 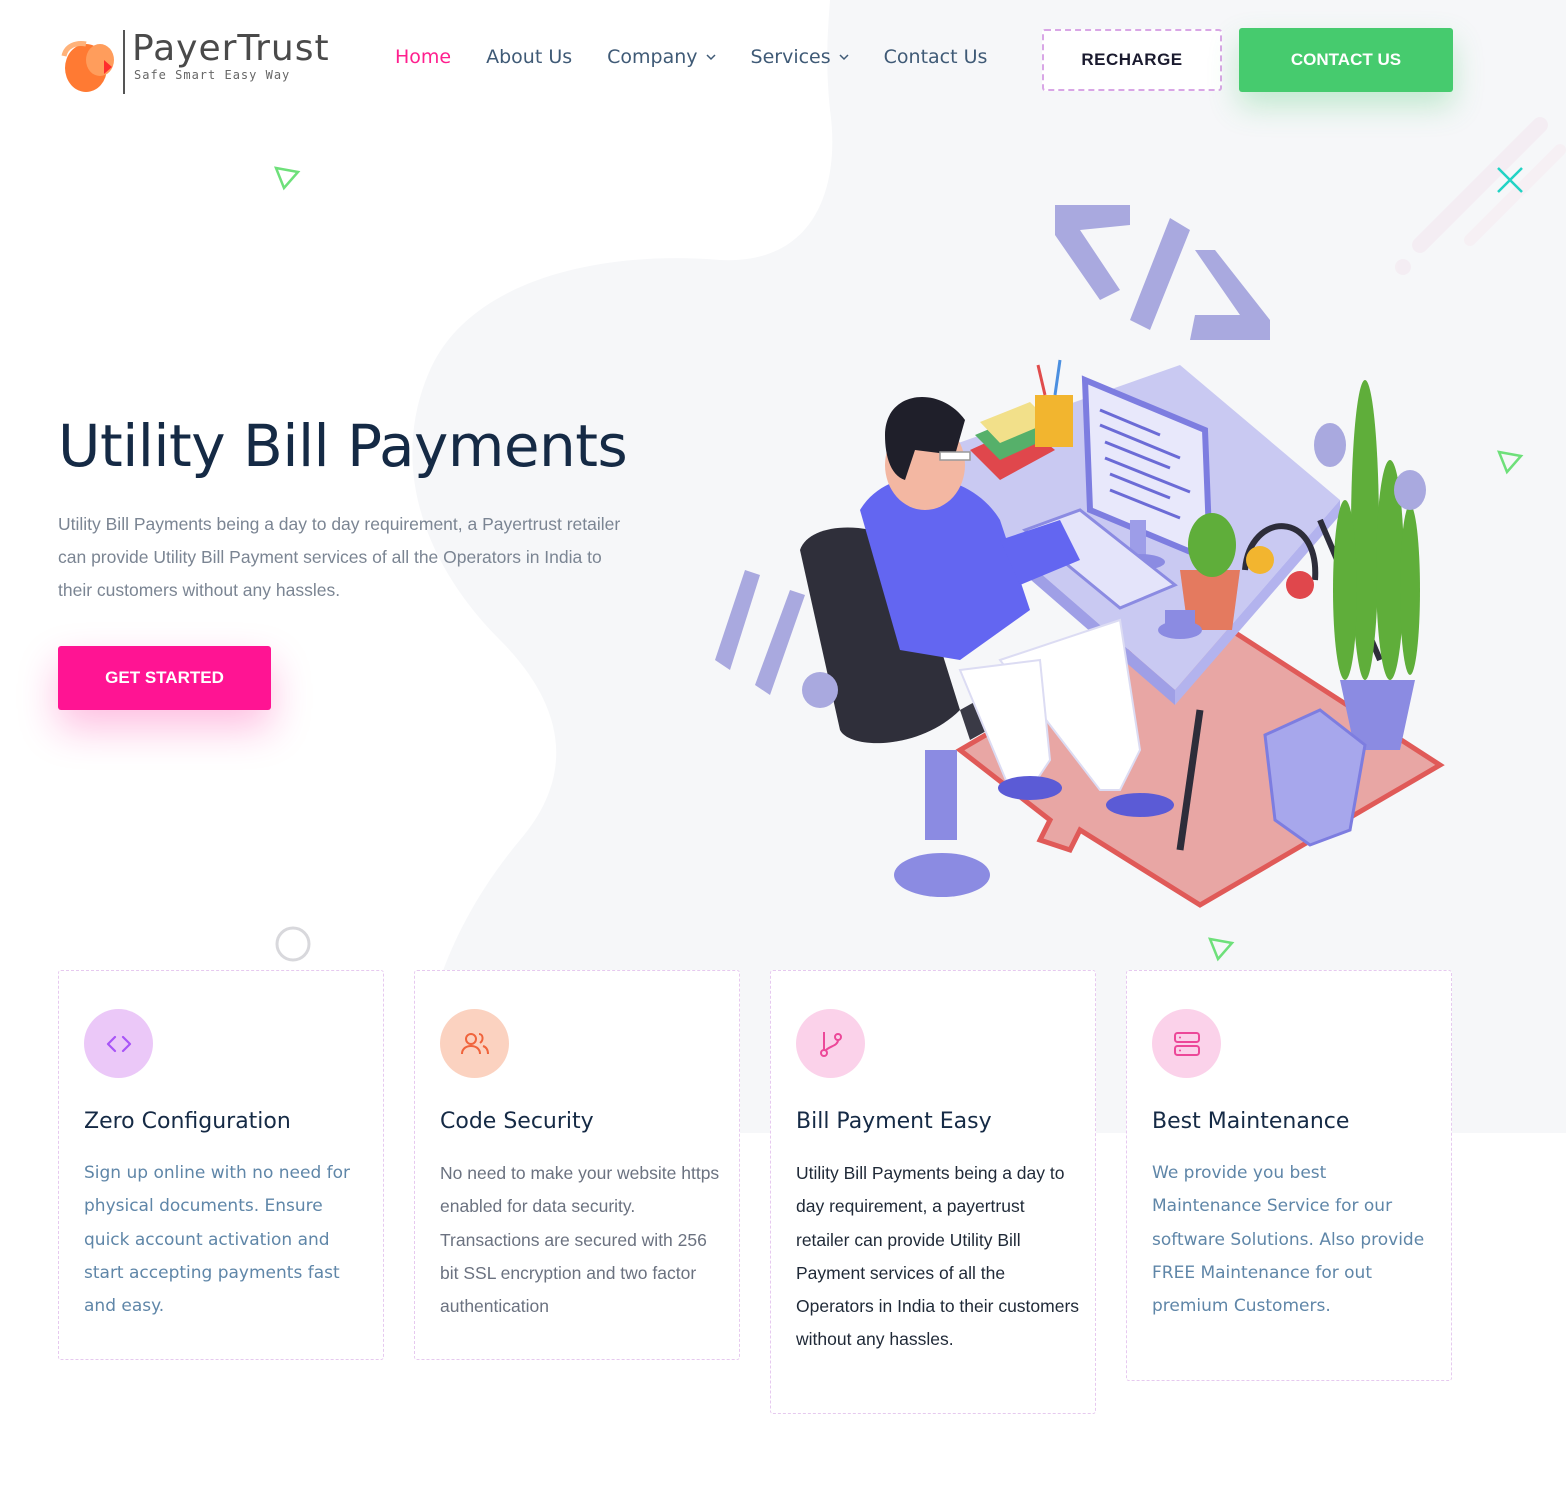 What do you see at coordinates (87, 66) in the screenshot?
I see `logo-mark-icon` at bounding box center [87, 66].